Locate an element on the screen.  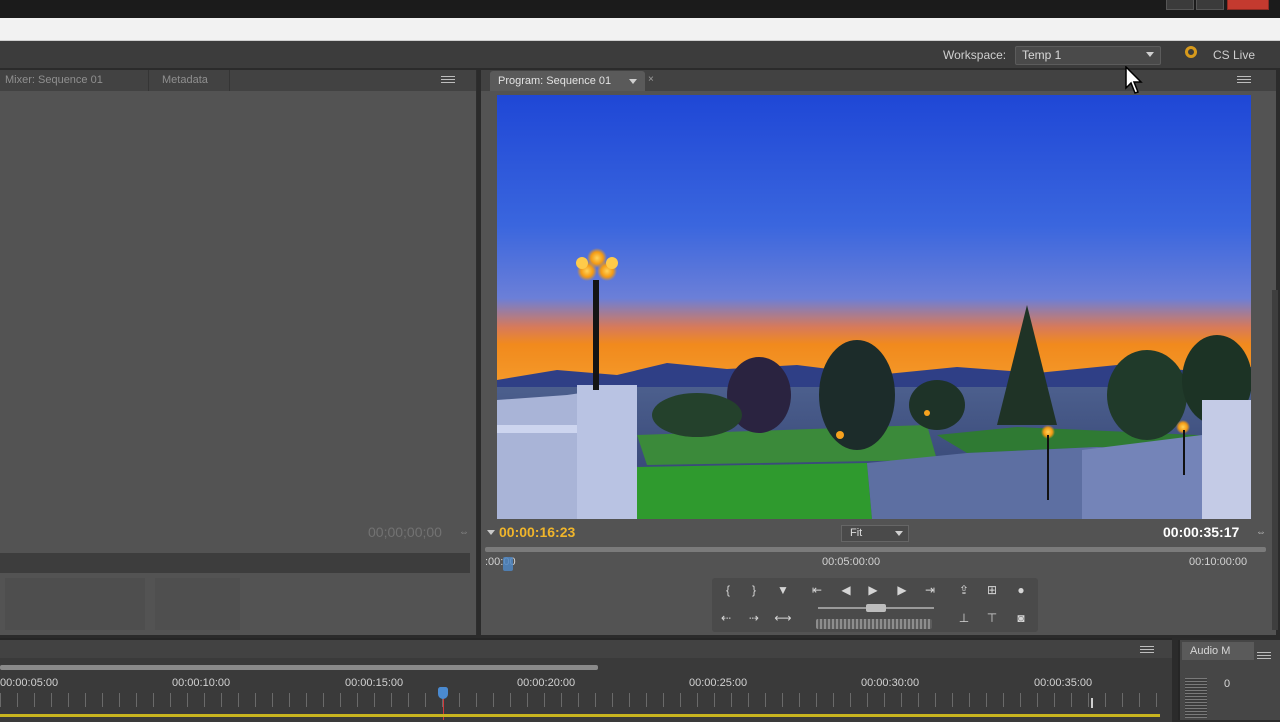
left-extra-controls is located at coordinates (197, 604).